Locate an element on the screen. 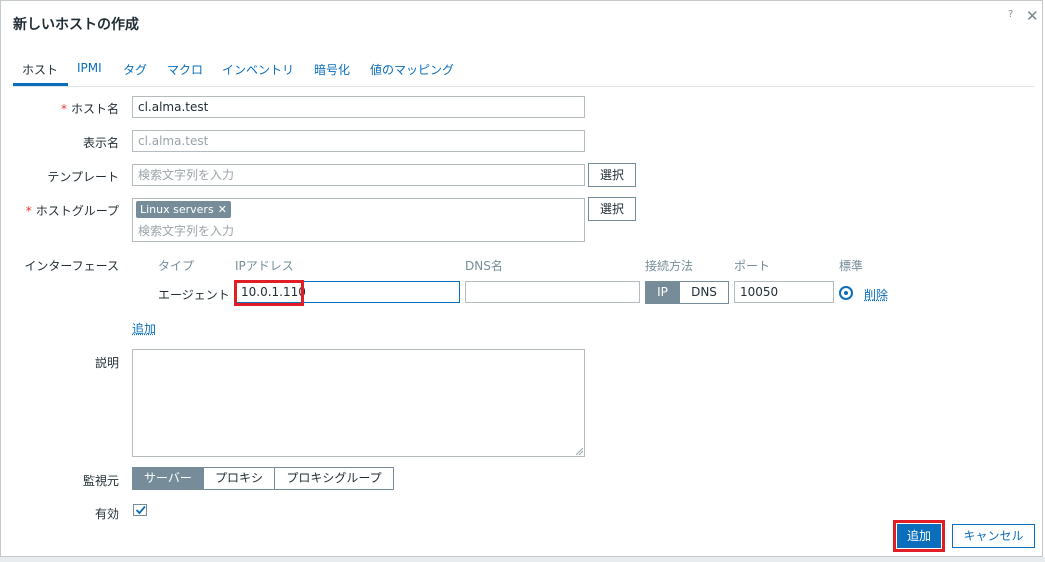 This screenshot has width=1045, height=562. enabled-checkbox is located at coordinates (140, 510).